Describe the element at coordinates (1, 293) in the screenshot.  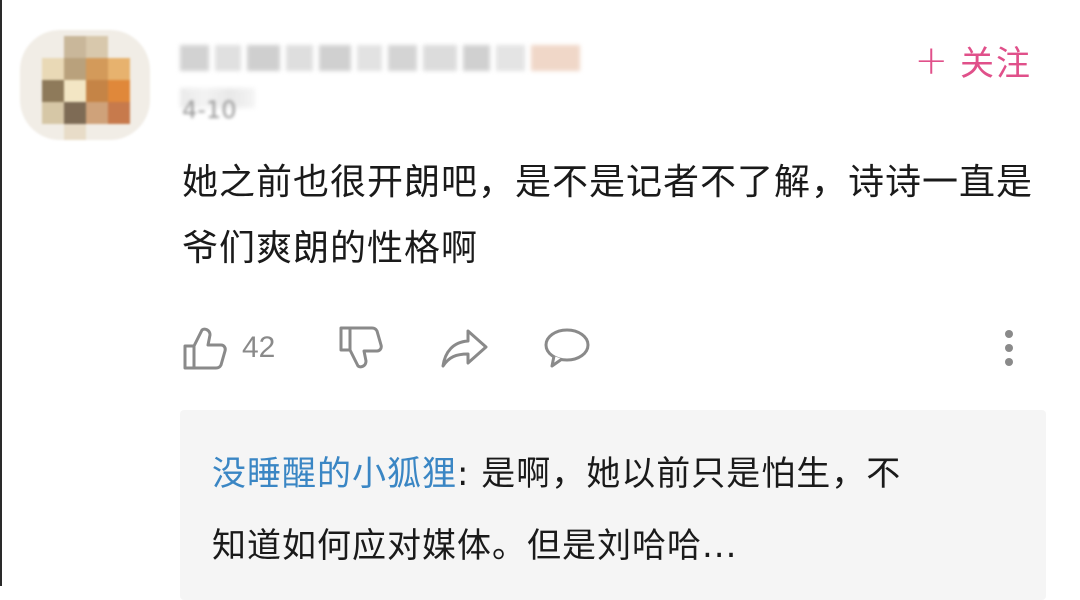
I see `screen-edge` at that location.